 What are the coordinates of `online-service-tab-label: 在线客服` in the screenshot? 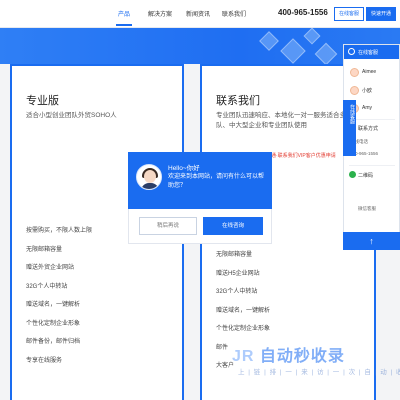 It's located at (352, 114).